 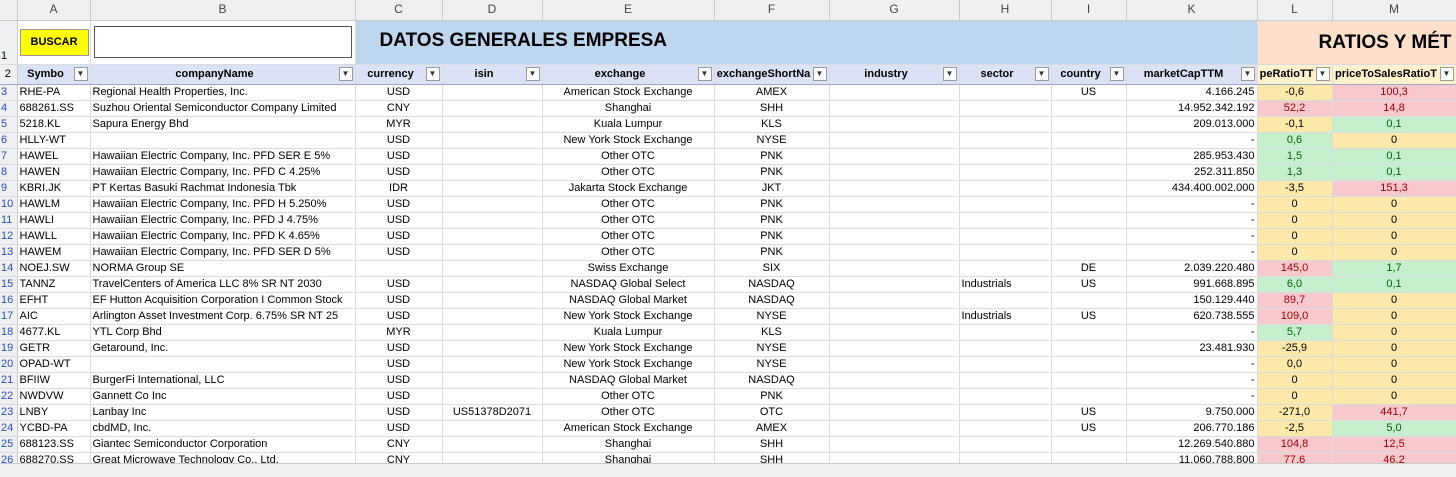 I want to click on cell-price-to-sales: 0,1, so click(x=1394, y=172).